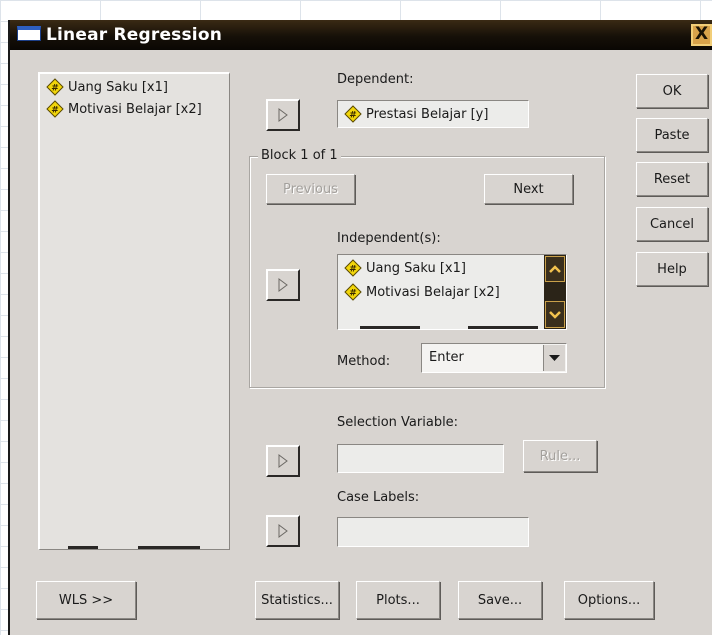 This screenshot has width=712, height=635. I want to click on scroll-up-button, so click(555, 269).